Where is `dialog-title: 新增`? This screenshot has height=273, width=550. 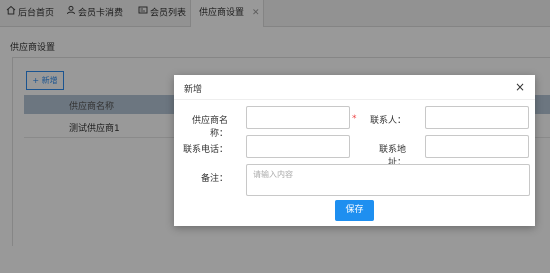
dialog-title: 新增 is located at coordinates (193, 90).